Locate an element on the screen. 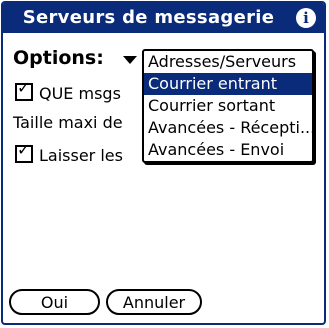 This screenshot has width=329, height=328. title-bar: Serveurs de messagerie i is located at coordinates (163, 18).